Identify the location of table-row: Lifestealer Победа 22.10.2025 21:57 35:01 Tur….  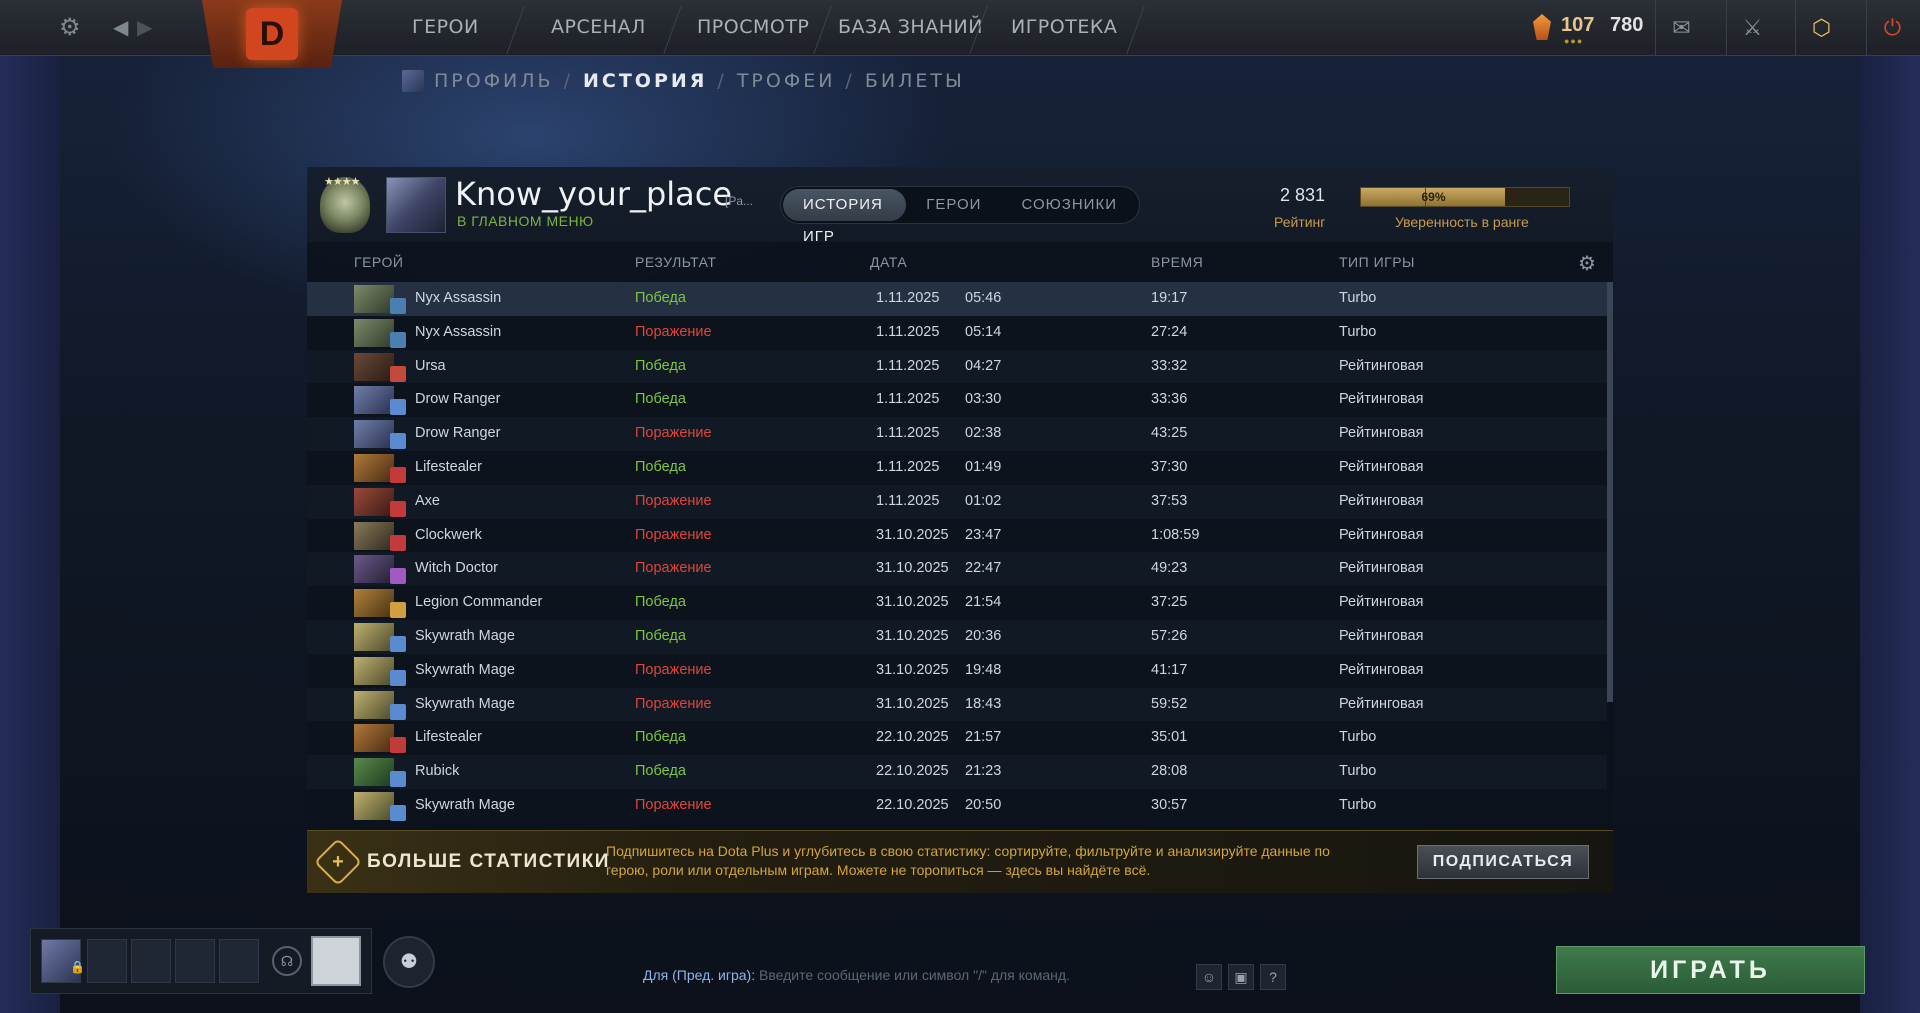
(957, 738).